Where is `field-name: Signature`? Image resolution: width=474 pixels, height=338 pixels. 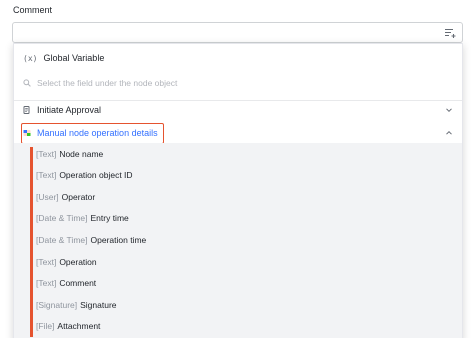
field-name: Signature is located at coordinates (98, 304).